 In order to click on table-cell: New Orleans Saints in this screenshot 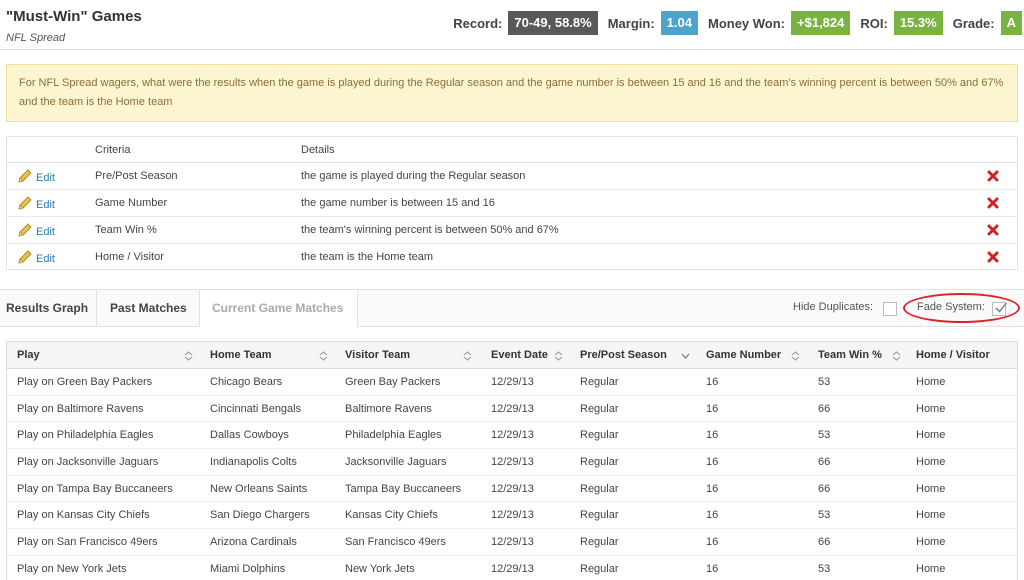, I will do `click(259, 488)`.